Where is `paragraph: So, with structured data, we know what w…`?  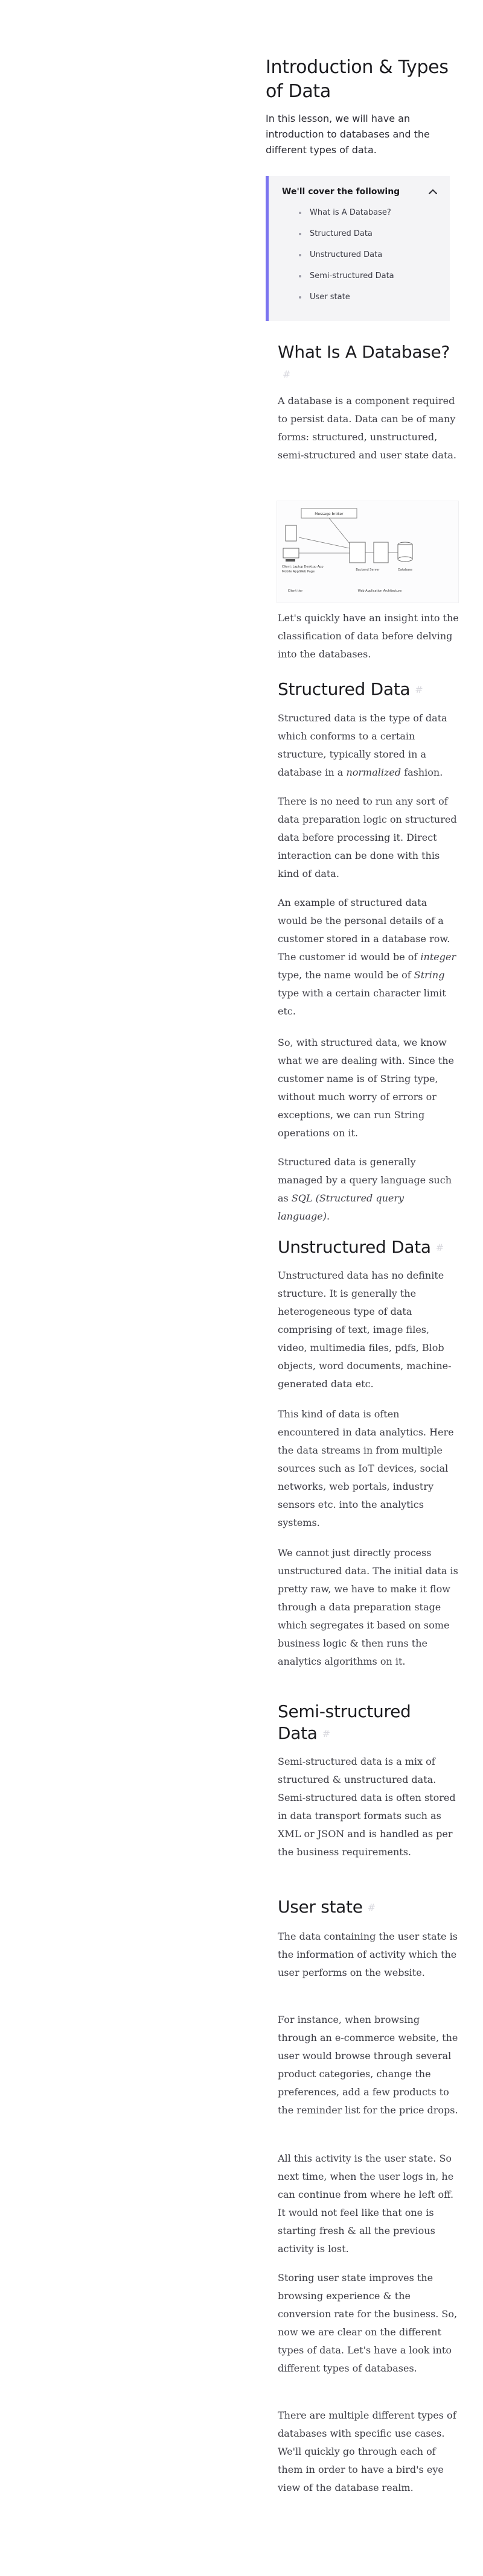 paragraph: So, with structured data, we know what w… is located at coordinates (366, 1088).